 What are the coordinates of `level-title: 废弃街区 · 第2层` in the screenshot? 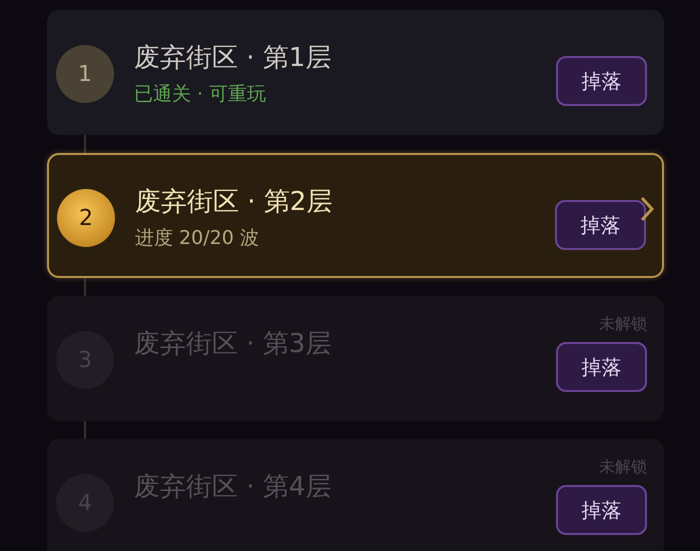 It's located at (233, 202).